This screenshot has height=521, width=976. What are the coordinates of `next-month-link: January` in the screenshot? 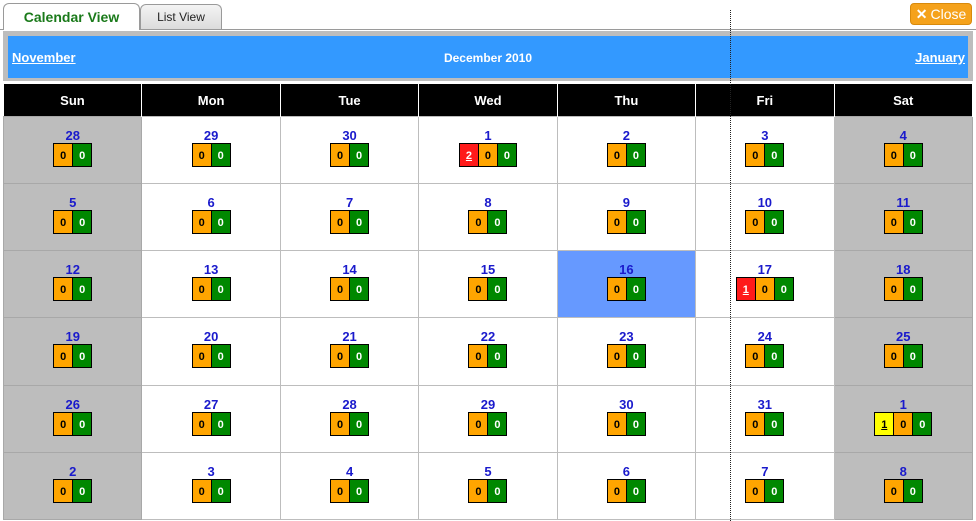 It's located at (940, 57).